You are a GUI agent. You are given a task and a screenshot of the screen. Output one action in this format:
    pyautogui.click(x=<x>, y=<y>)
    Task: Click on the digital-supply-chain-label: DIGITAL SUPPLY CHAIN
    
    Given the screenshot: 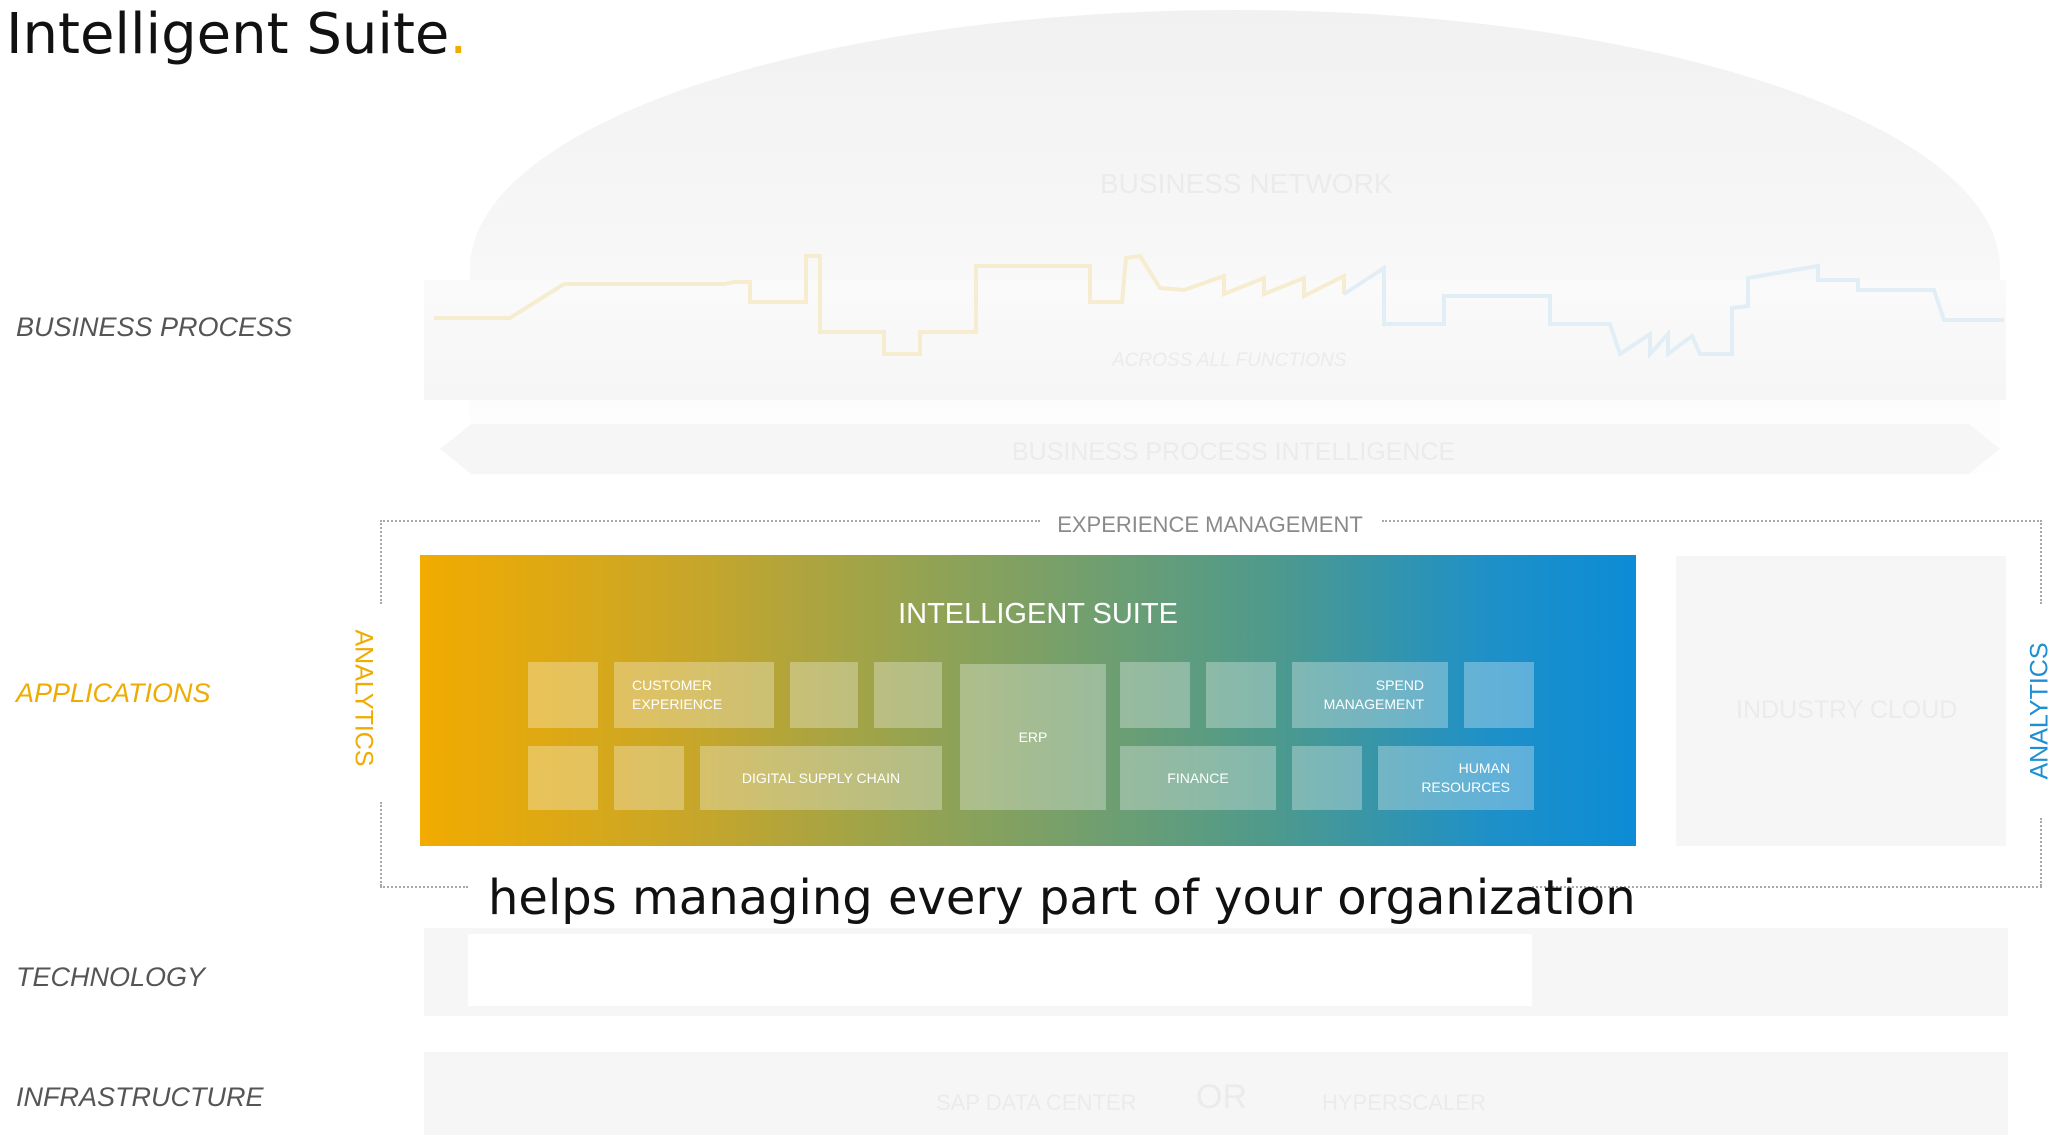 What is the action you would take?
    pyautogui.click(x=821, y=777)
    